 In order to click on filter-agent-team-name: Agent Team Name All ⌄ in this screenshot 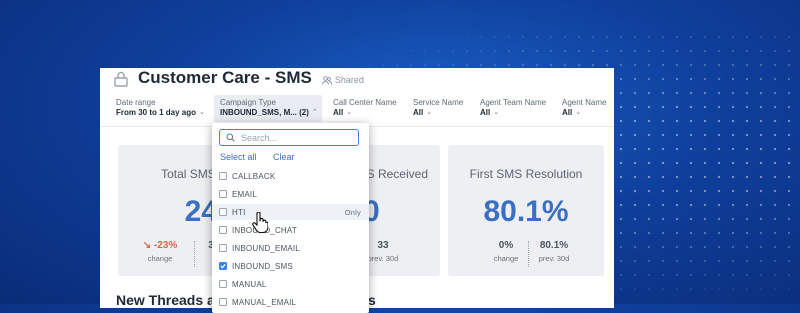, I will do `click(513, 108)`.